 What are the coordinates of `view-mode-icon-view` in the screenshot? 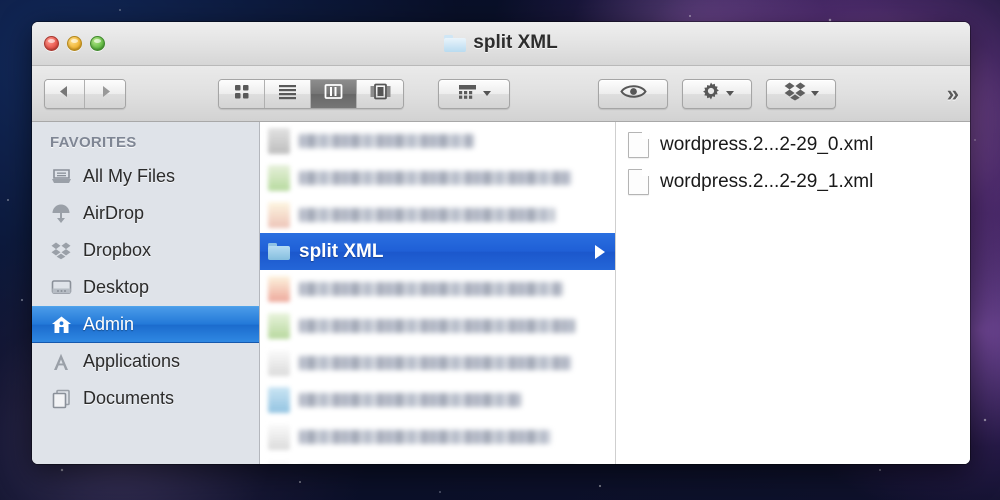 It's located at (242, 93).